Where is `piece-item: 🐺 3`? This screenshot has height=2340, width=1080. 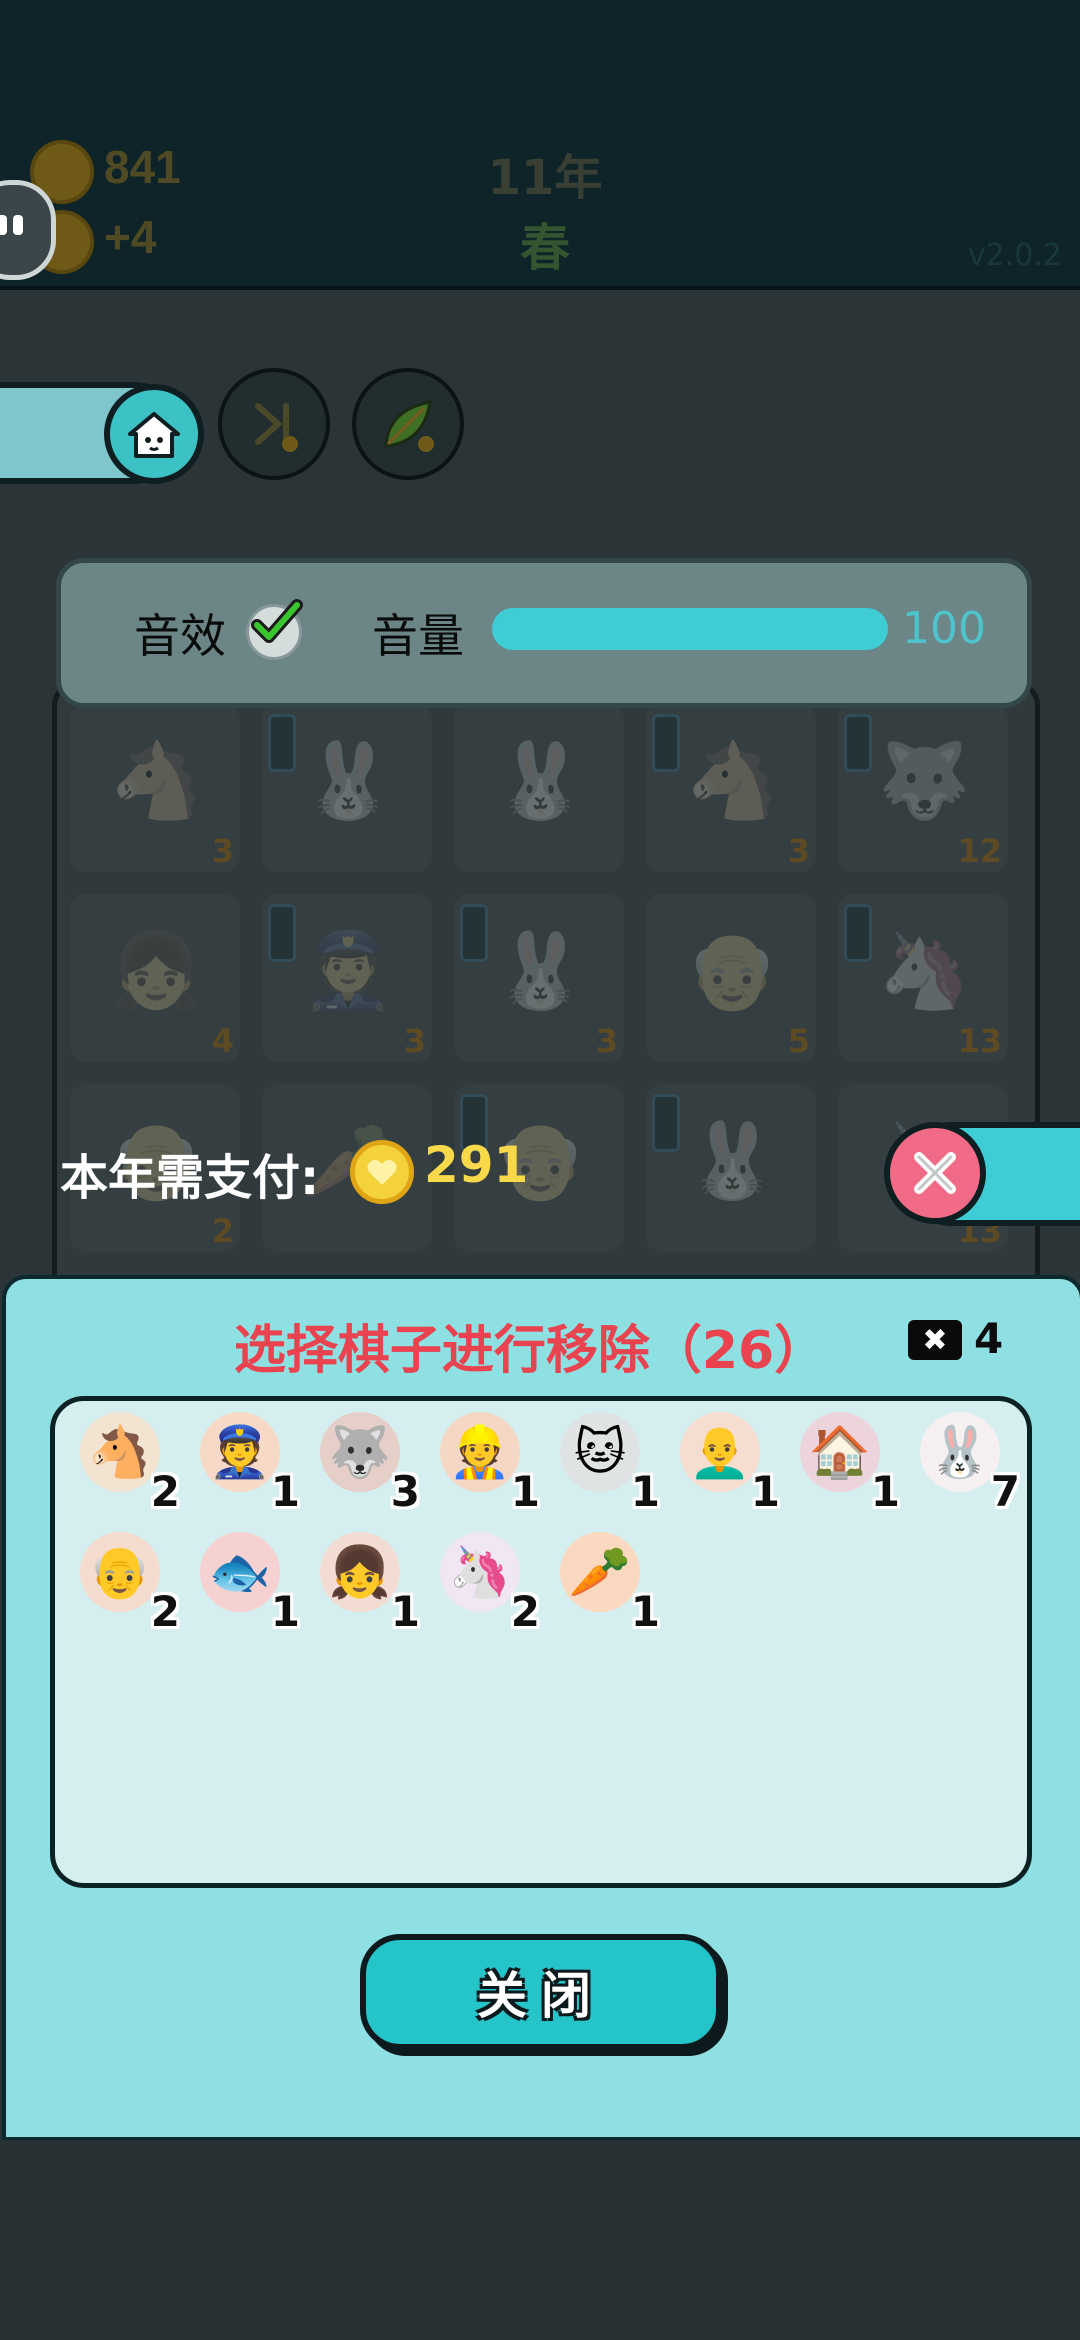
piece-item: 🐺 3 is located at coordinates (365, 1463).